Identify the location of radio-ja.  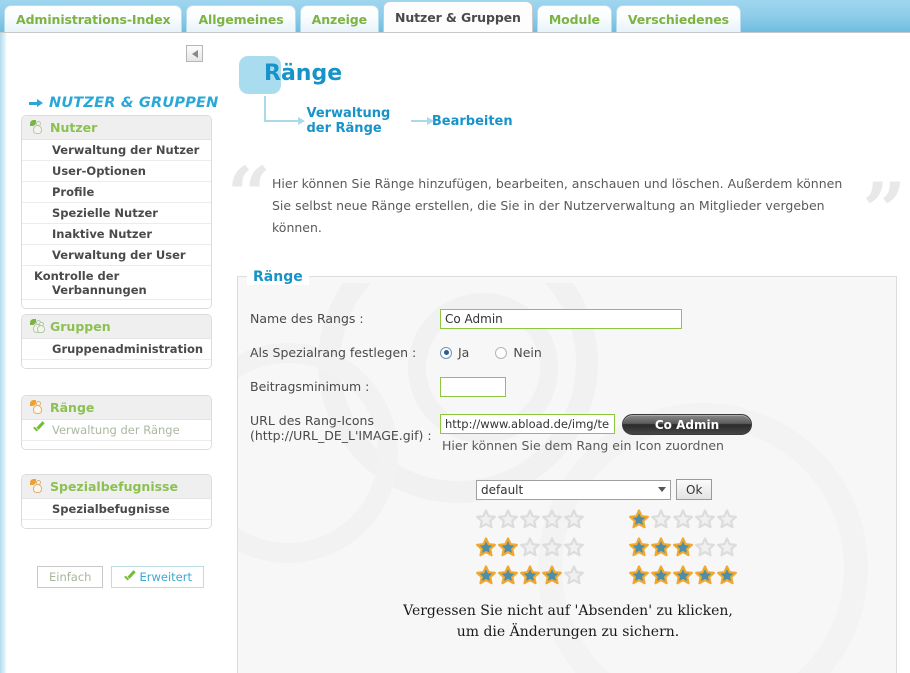
(446, 352).